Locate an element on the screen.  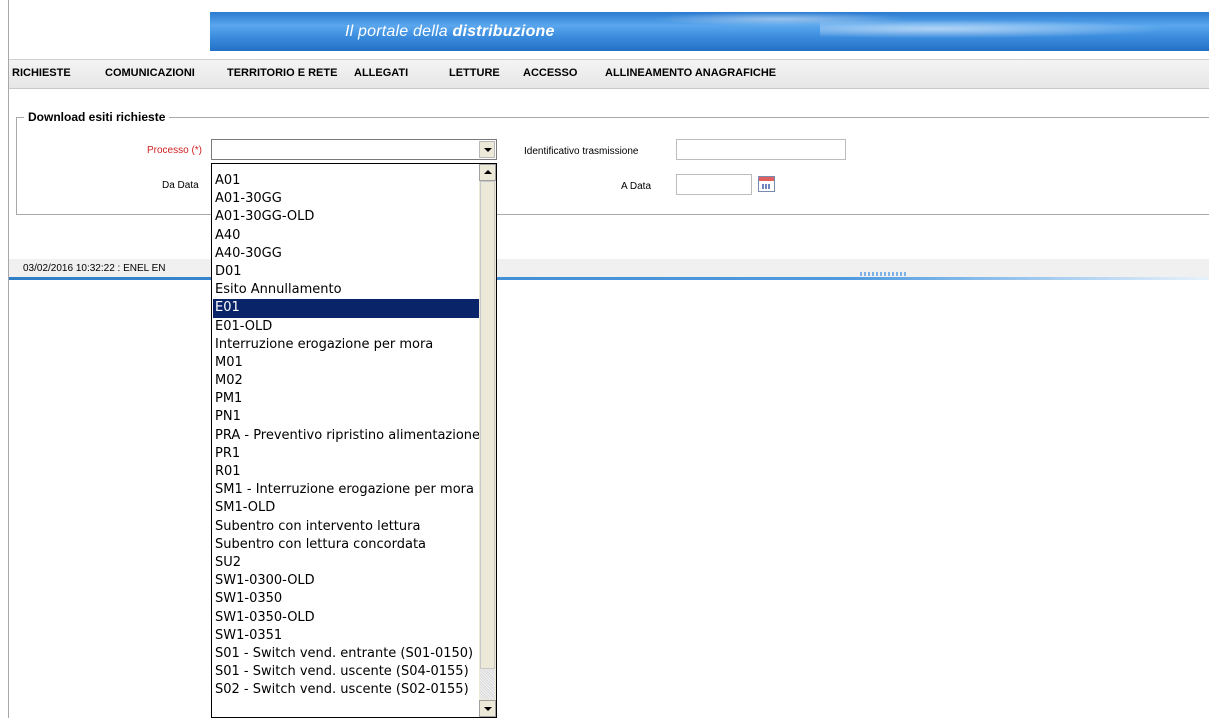
processo-label: Processo (*) is located at coordinates (175, 150).